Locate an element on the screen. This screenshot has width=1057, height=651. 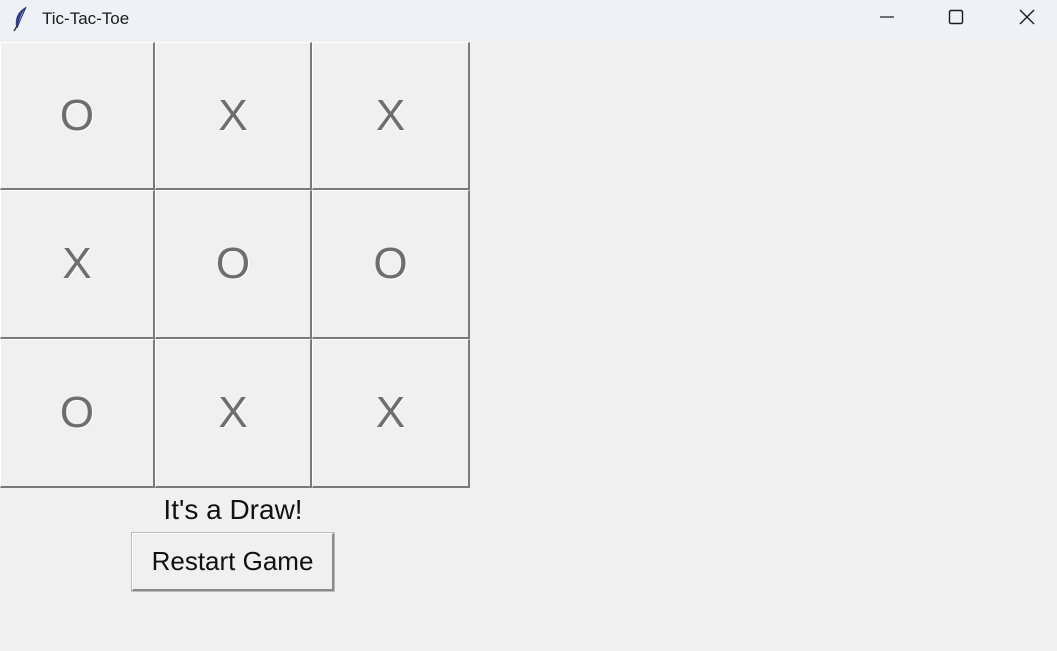
board-cell-5: O is located at coordinates (391, 264).